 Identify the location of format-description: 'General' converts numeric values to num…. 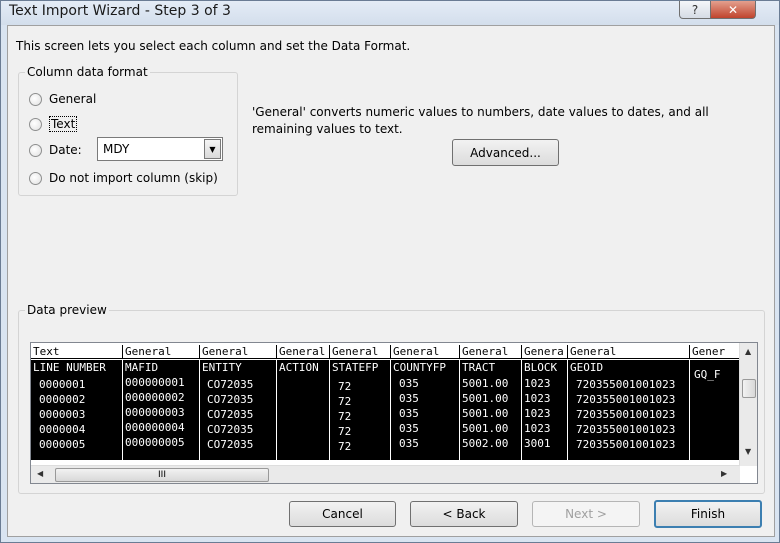
(480, 120).